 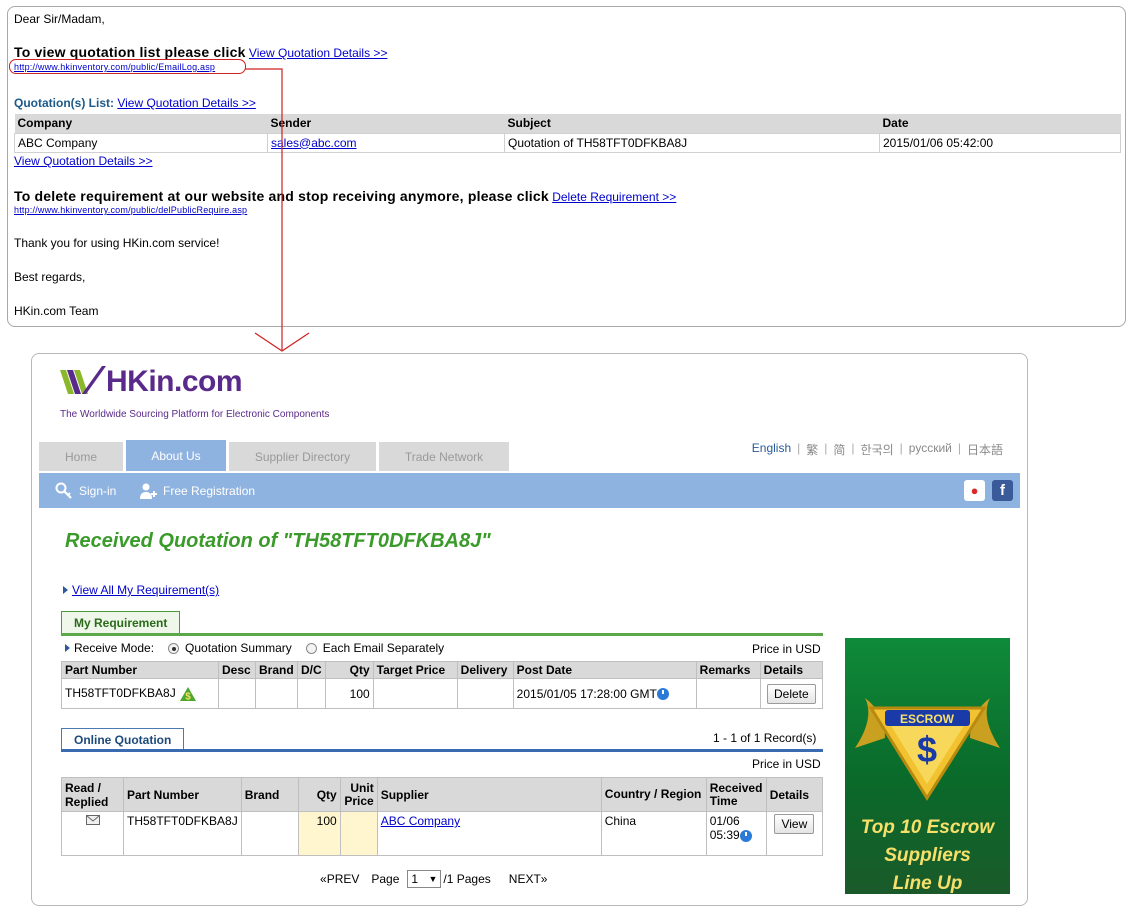 I want to click on escrow-dollar-icon: $, so click(x=188, y=694).